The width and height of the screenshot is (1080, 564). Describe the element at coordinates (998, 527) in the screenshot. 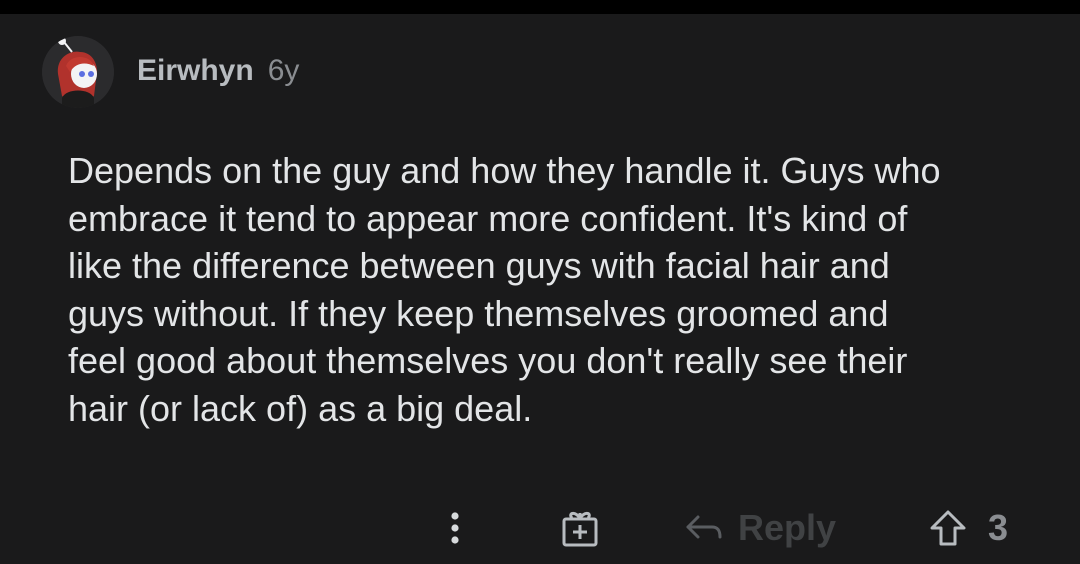

I see `vote-count: 3` at that location.